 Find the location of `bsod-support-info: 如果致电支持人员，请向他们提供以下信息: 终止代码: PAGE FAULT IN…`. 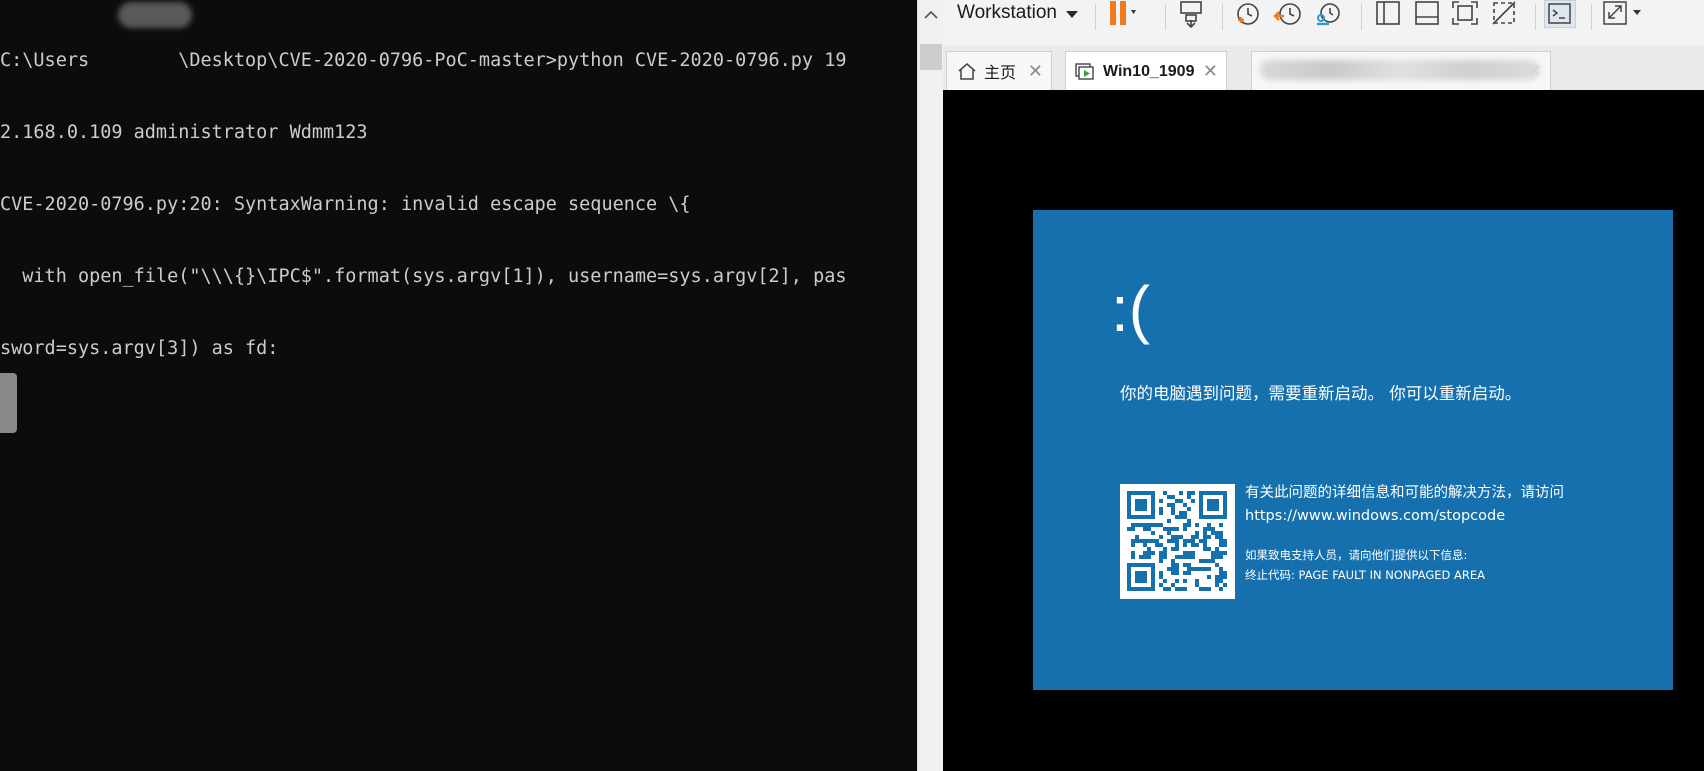

bsod-support-info: 如果致电支持人员，请向他们提供以下信息: 终止代码: PAGE FAULT IN… is located at coordinates (1365, 565).